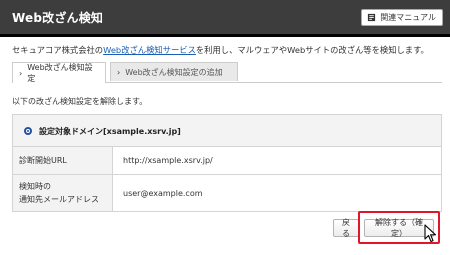  What do you see at coordinates (225, 18) in the screenshot?
I see `app-header: Web改ざん検知 関連マニュアル` at bounding box center [225, 18].